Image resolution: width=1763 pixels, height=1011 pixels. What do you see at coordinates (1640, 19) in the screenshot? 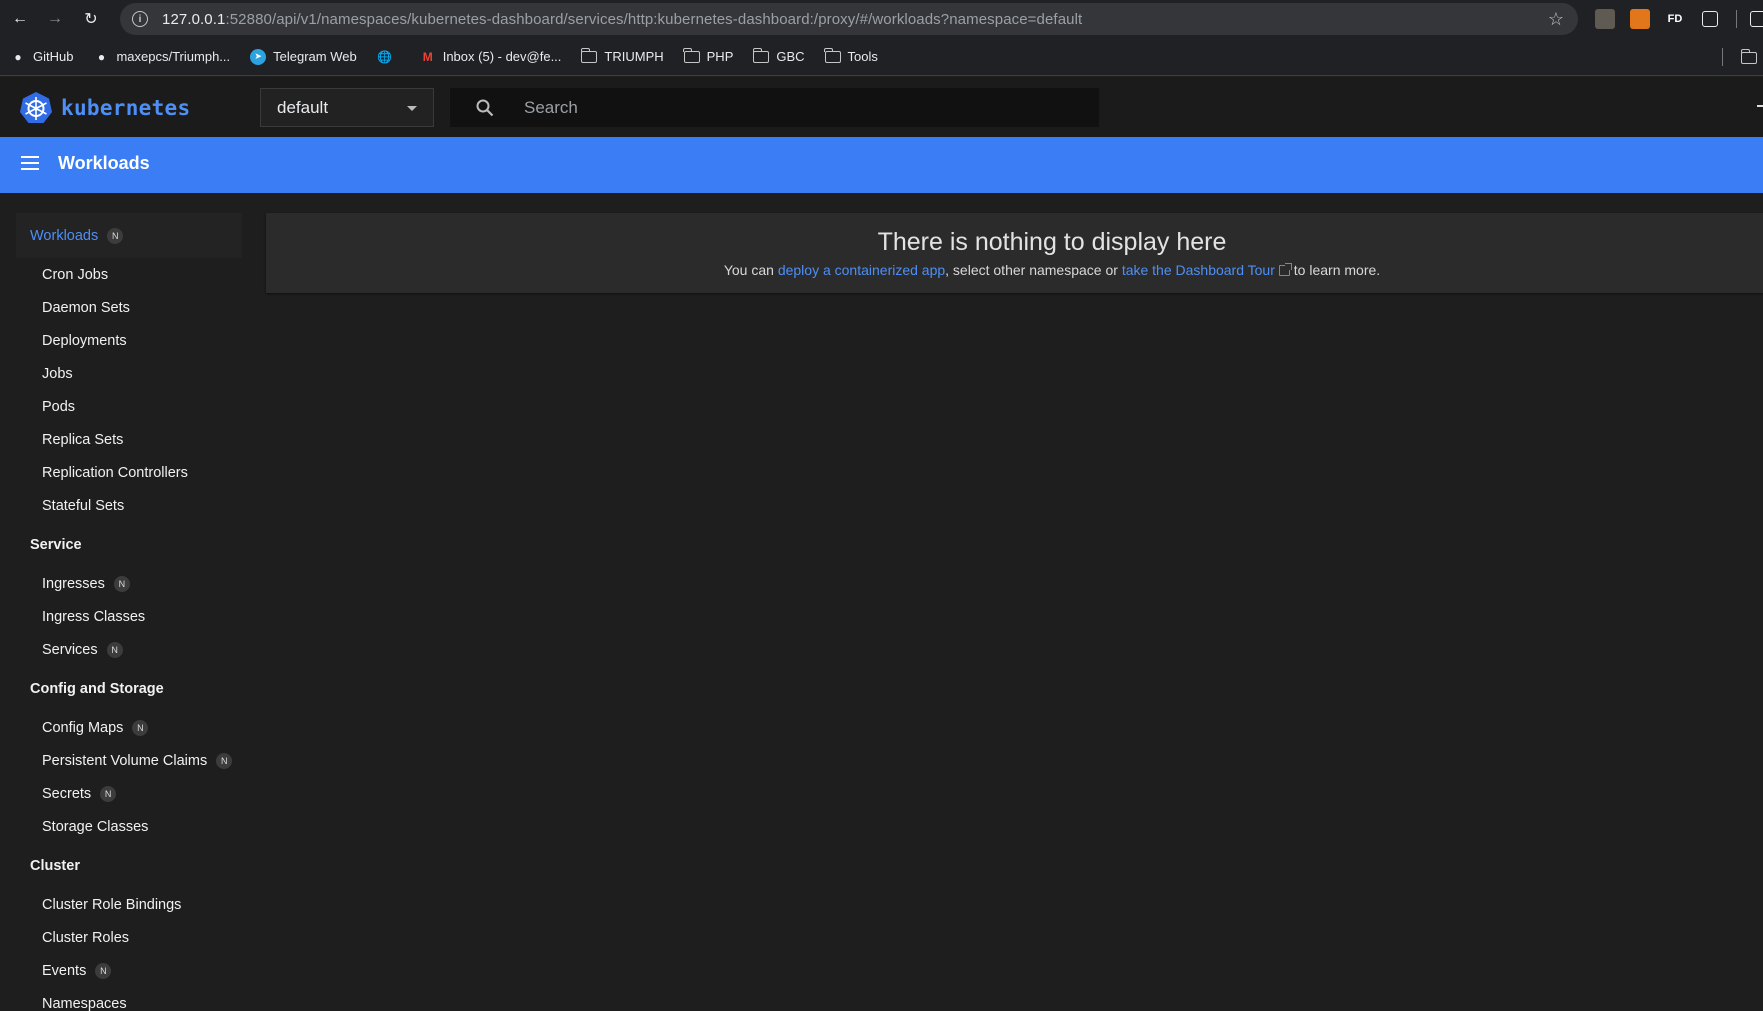
I see `metamask-fox-icon` at bounding box center [1640, 19].